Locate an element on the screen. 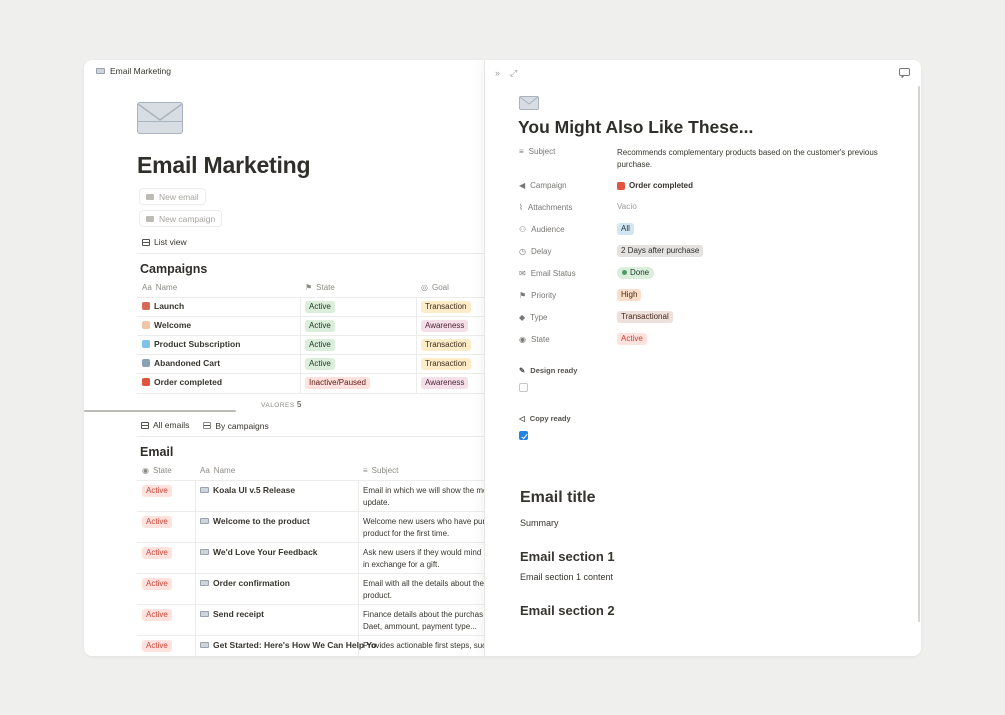 This screenshot has width=1005, height=715. close-peek-icon: » is located at coordinates (497, 73).